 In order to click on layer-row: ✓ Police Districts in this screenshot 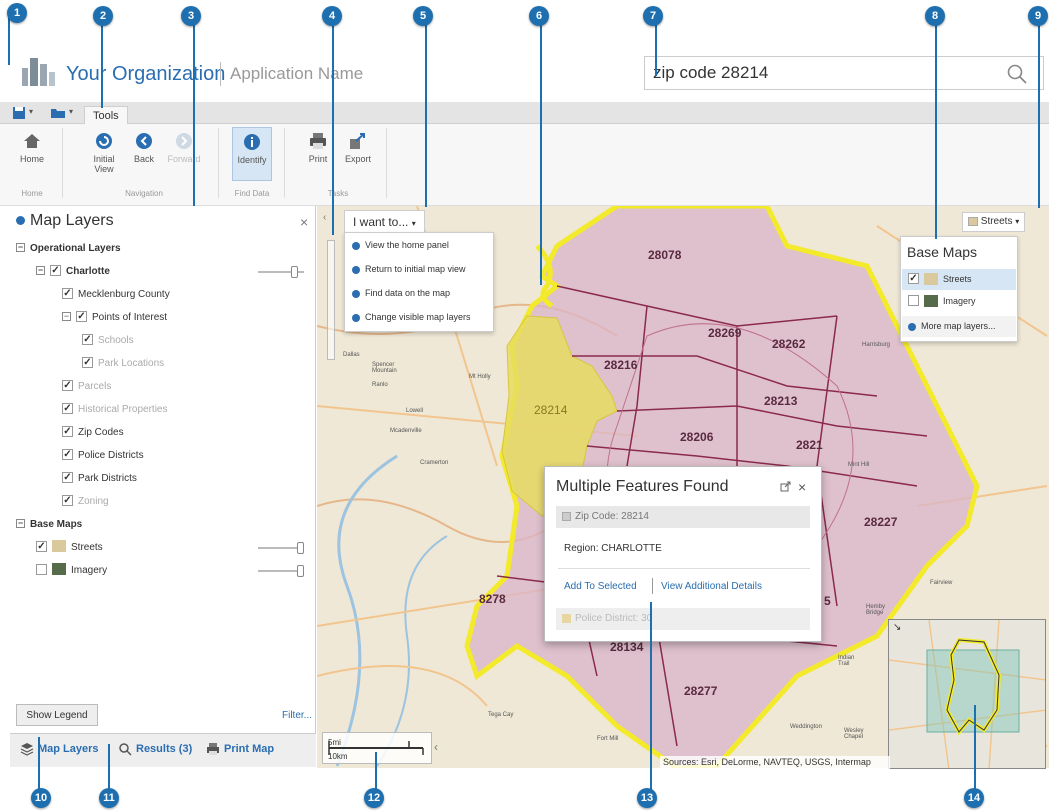, I will do `click(103, 456)`.